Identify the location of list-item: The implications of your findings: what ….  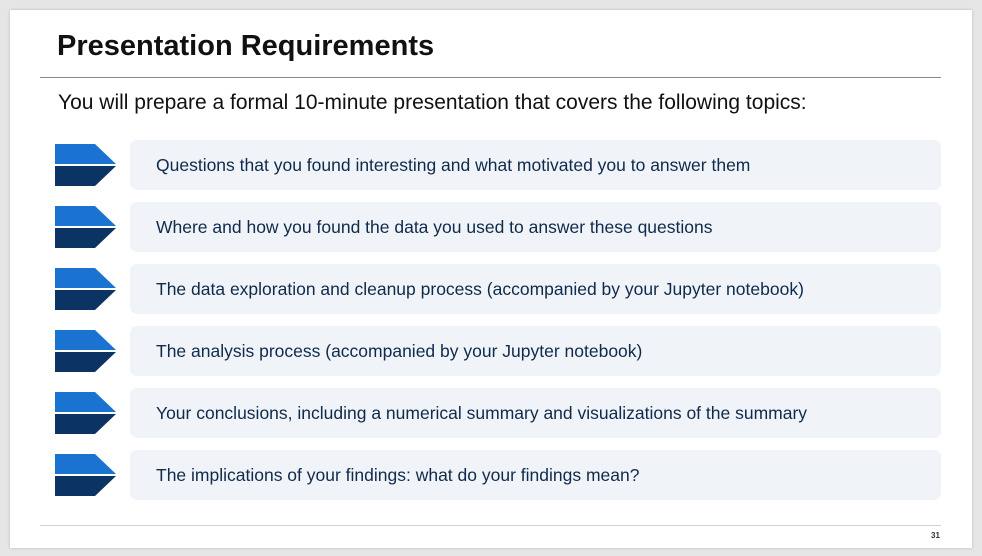
(498, 475).